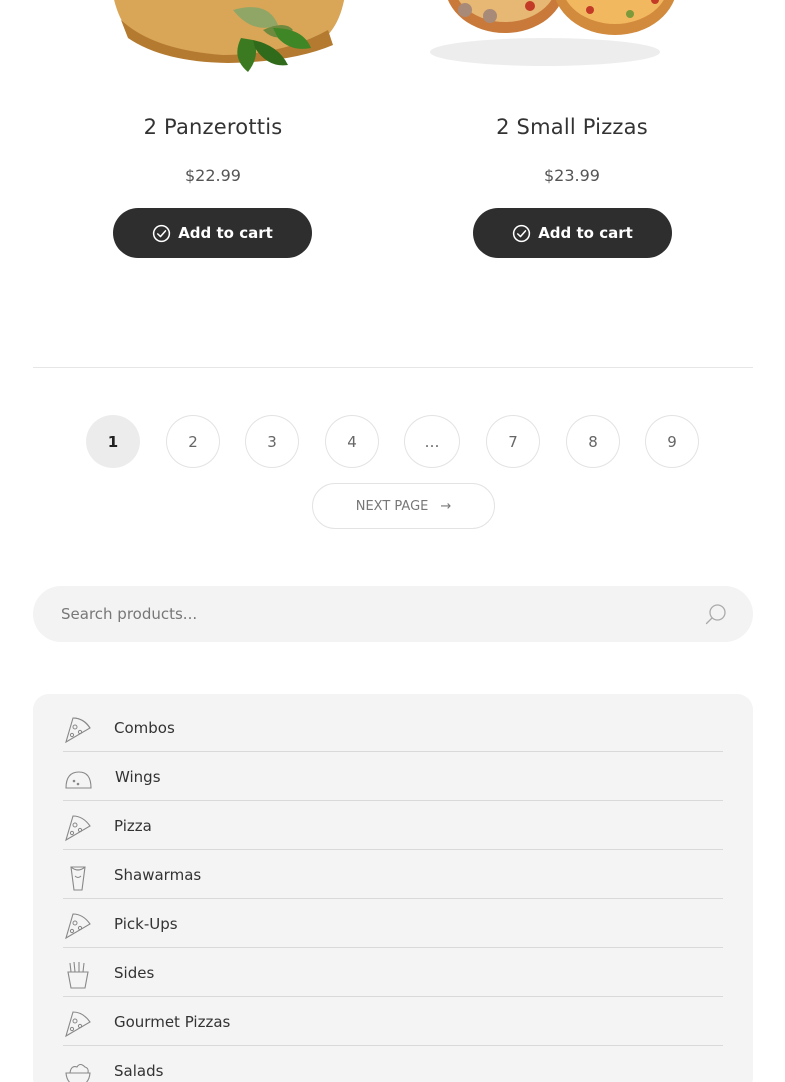 This screenshot has height=1082, width=785. Describe the element at coordinates (193, 441) in the screenshot. I see `page-2-link: 2` at that location.